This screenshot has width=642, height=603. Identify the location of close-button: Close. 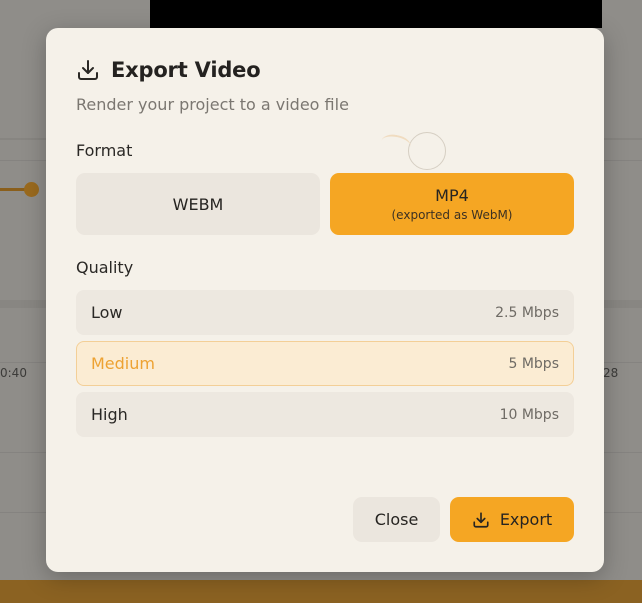
(396, 519).